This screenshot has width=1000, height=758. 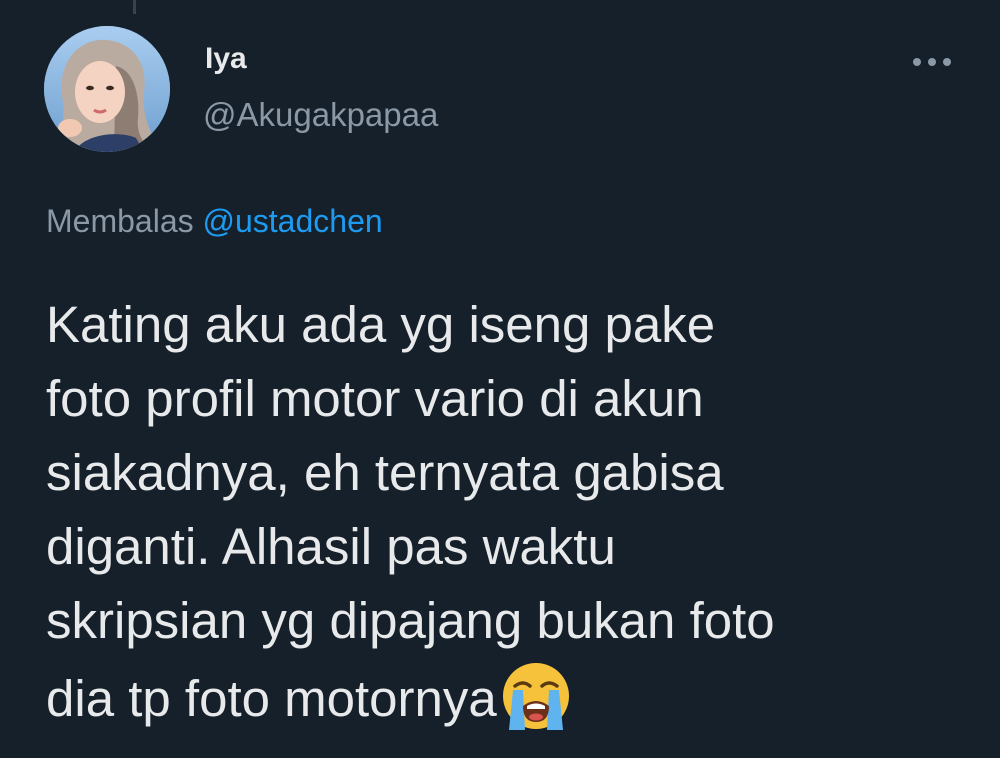 I want to click on tweet-text-line: diganti. Alhasil pas waktu, so click(x=331, y=546).